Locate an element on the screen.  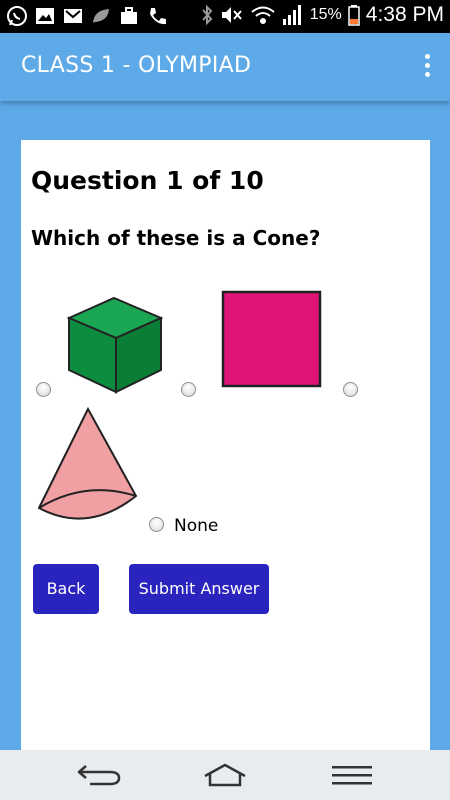
signal-icon is located at coordinates (291, 15).